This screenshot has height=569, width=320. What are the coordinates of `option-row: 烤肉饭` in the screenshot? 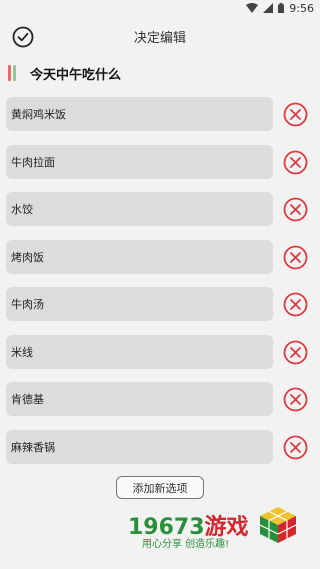 It's located at (160, 263).